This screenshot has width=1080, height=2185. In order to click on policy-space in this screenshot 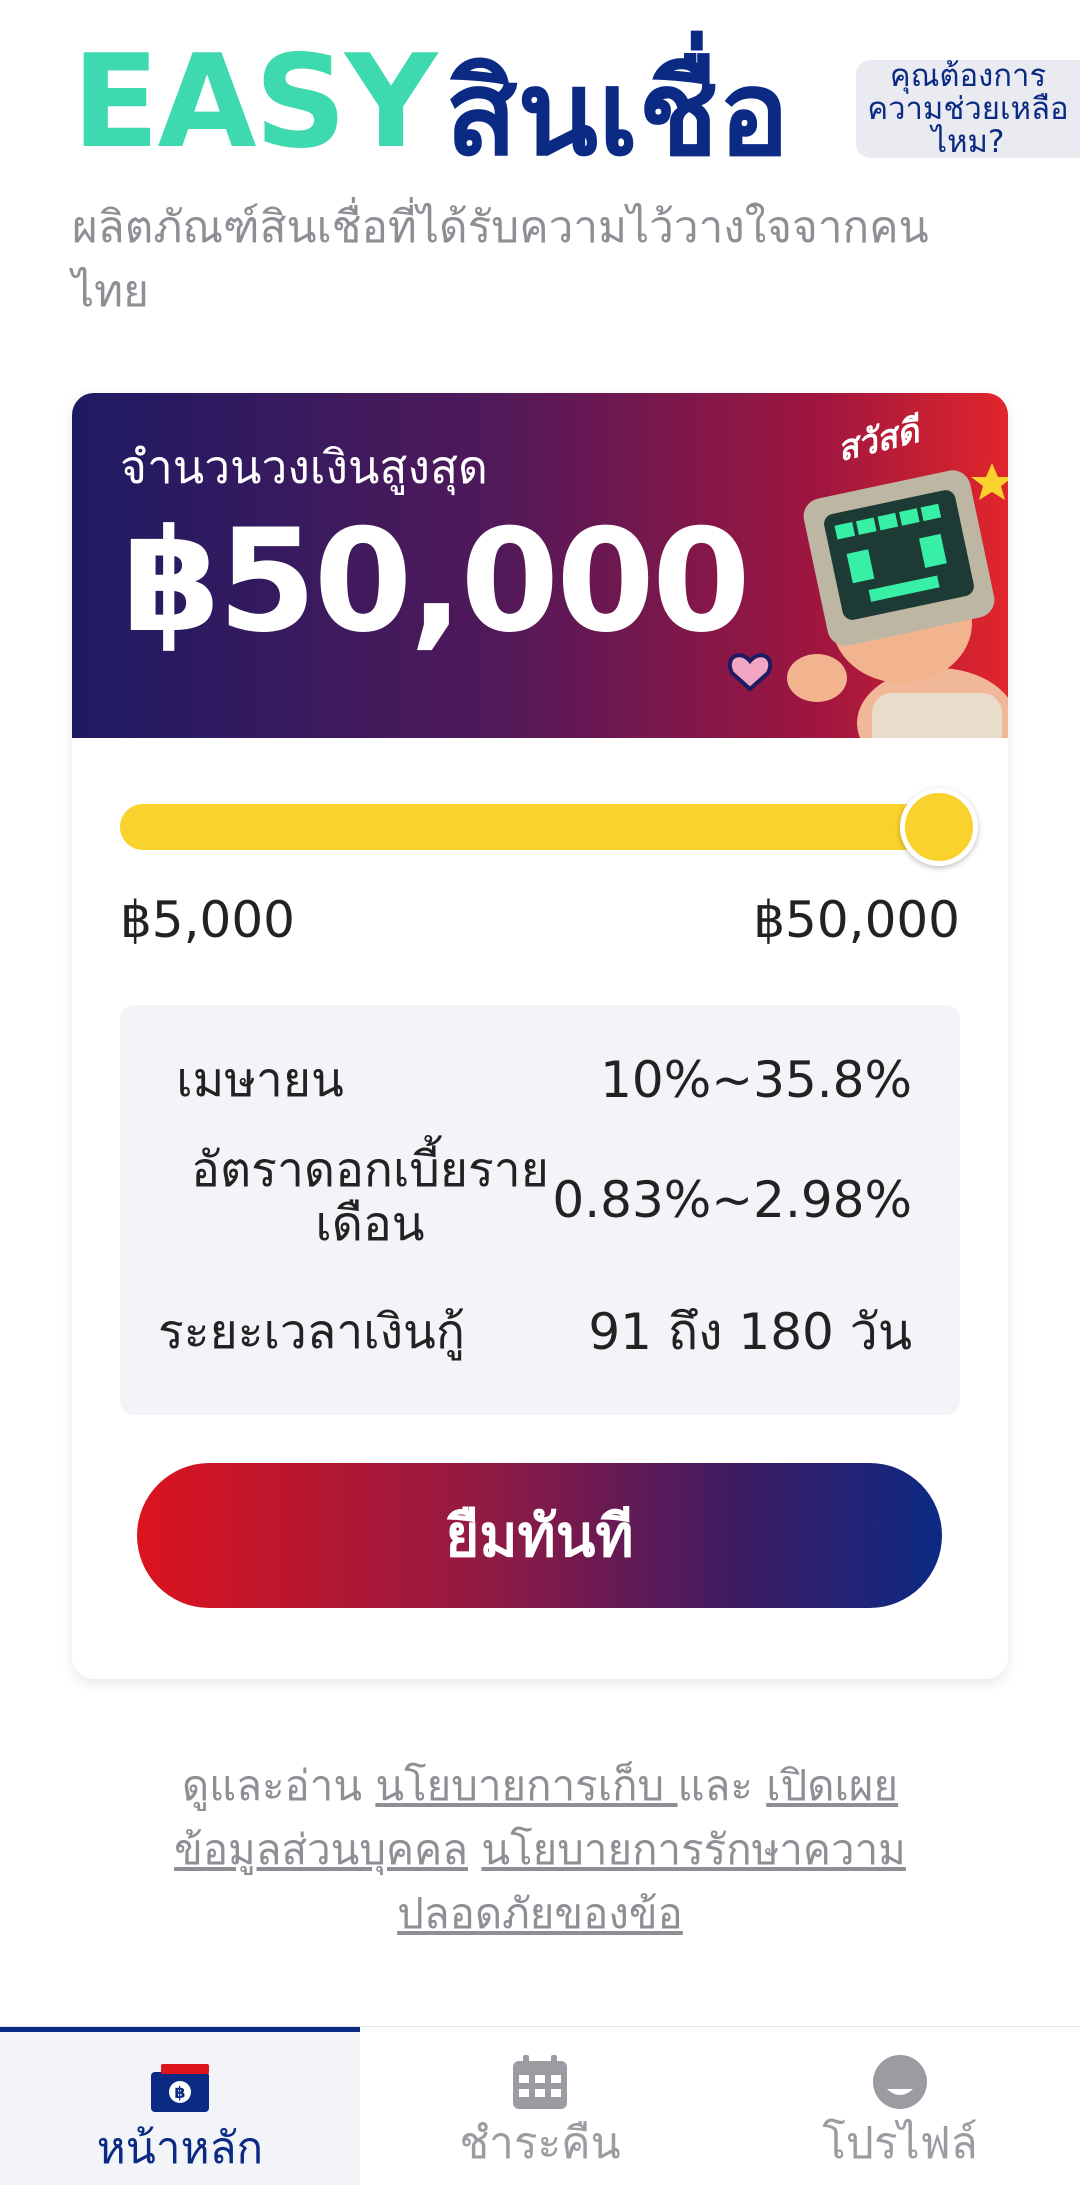, I will do `click(474, 1849)`.